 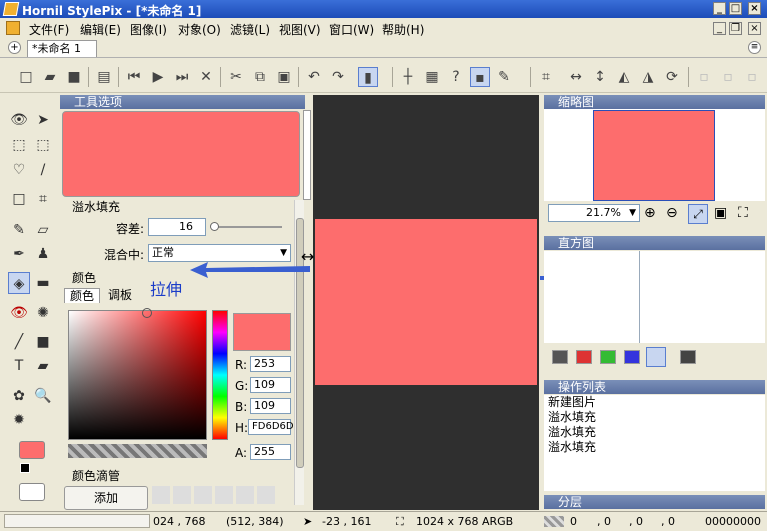 I want to click on lasso-icon: ♡, so click(x=19, y=170).